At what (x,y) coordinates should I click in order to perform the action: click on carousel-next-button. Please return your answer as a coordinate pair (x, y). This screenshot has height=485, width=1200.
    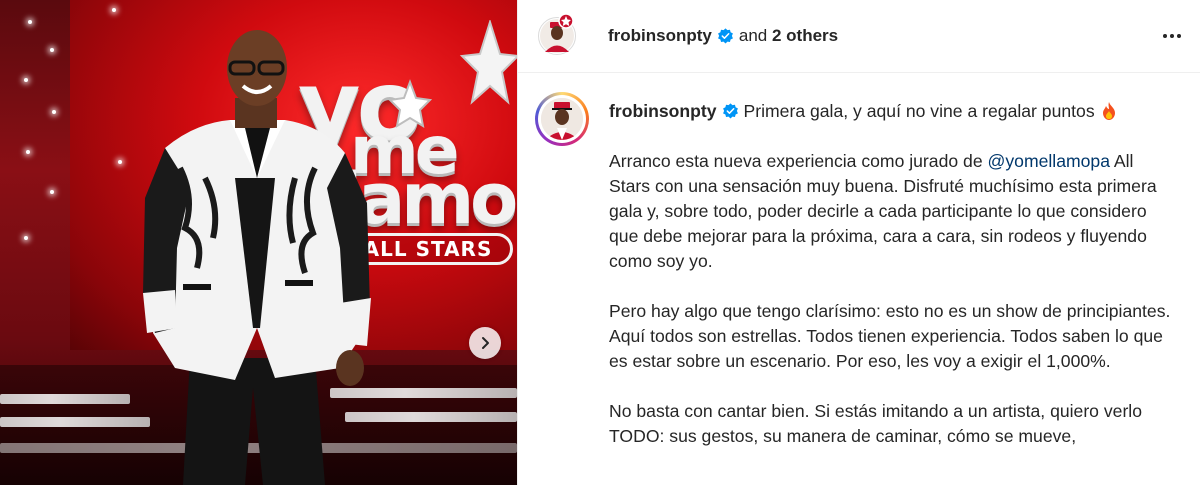
    Looking at the image, I should click on (485, 343).